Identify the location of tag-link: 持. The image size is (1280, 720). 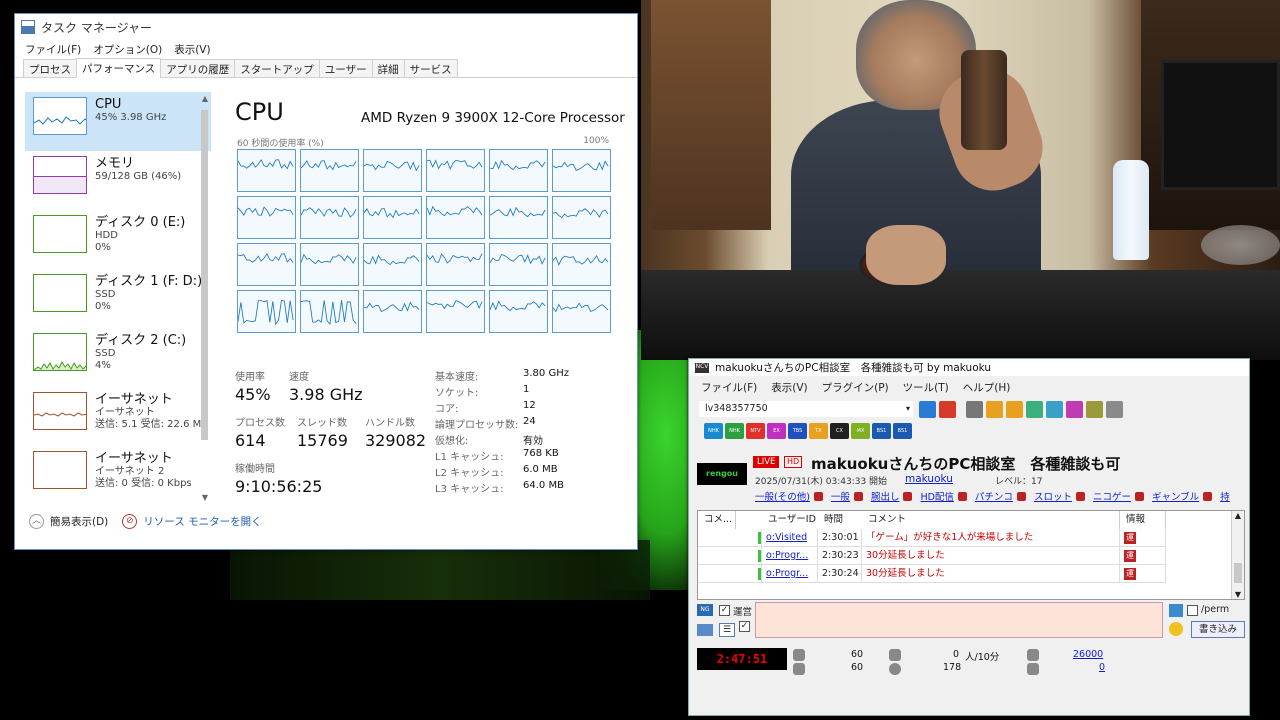
(1225, 497).